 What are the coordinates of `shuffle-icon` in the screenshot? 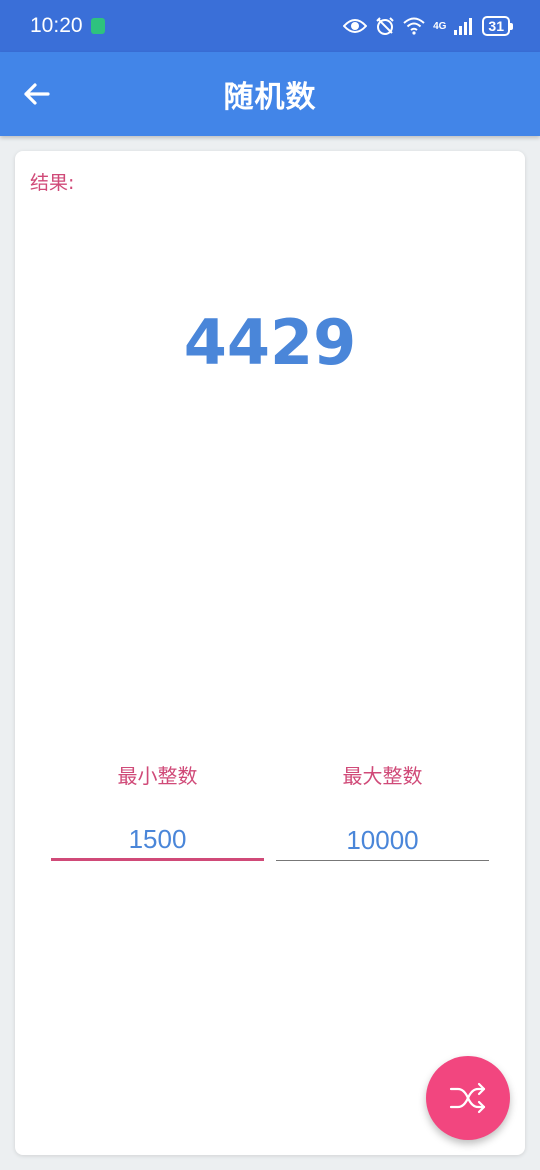 It's located at (467, 1098).